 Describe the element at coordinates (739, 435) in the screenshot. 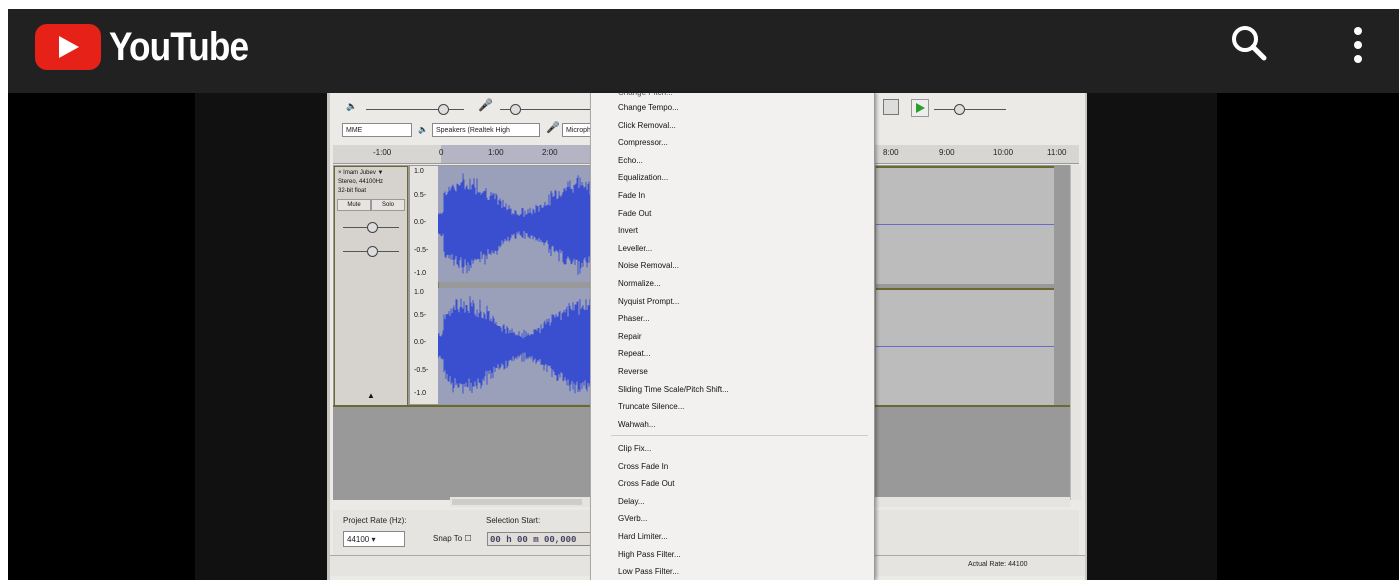

I see `menu-separator` at that location.